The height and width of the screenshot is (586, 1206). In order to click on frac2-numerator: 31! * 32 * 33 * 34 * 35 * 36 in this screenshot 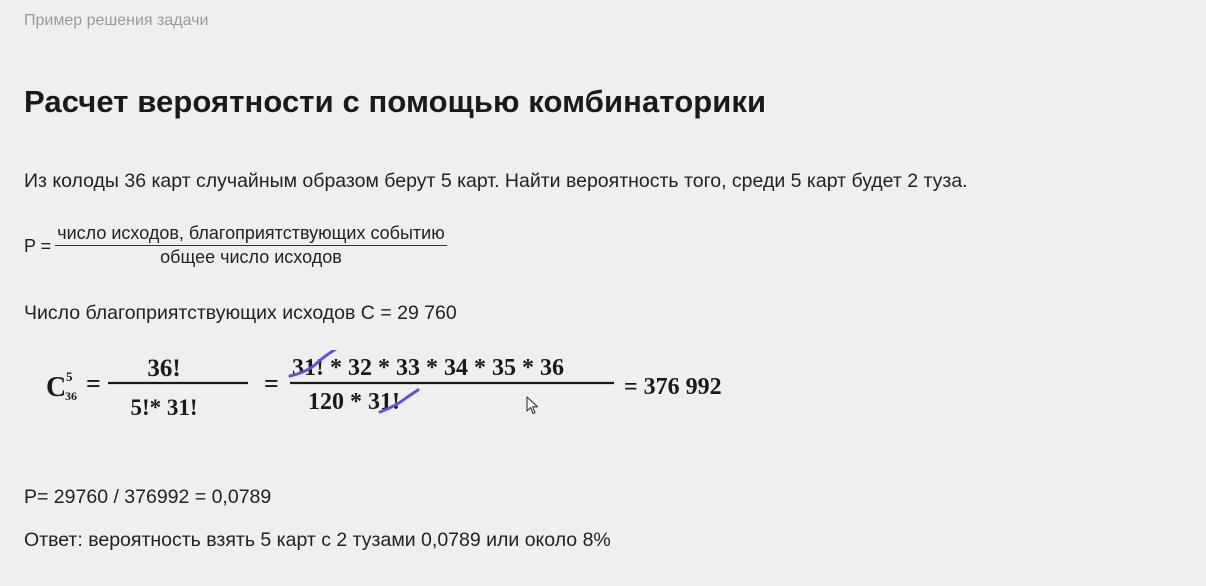, I will do `click(428, 368)`.